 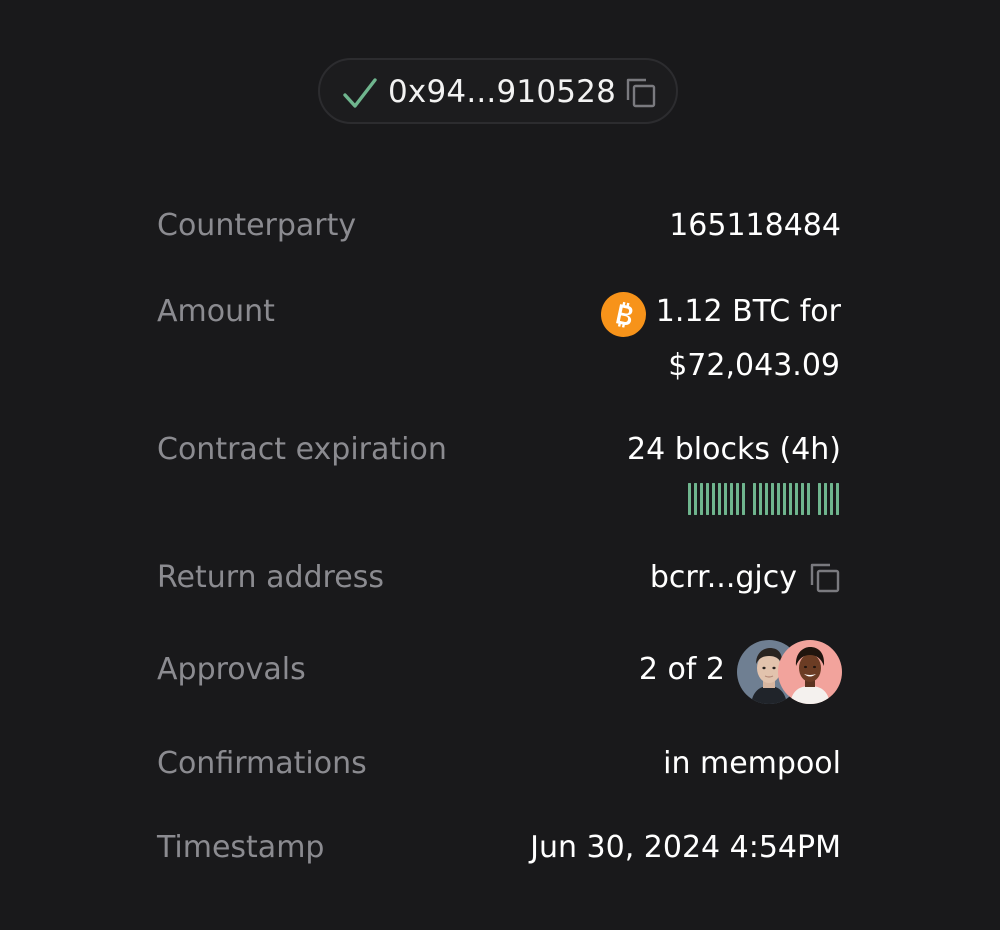 I want to click on confirmations-label: Confirmations, so click(x=262, y=763).